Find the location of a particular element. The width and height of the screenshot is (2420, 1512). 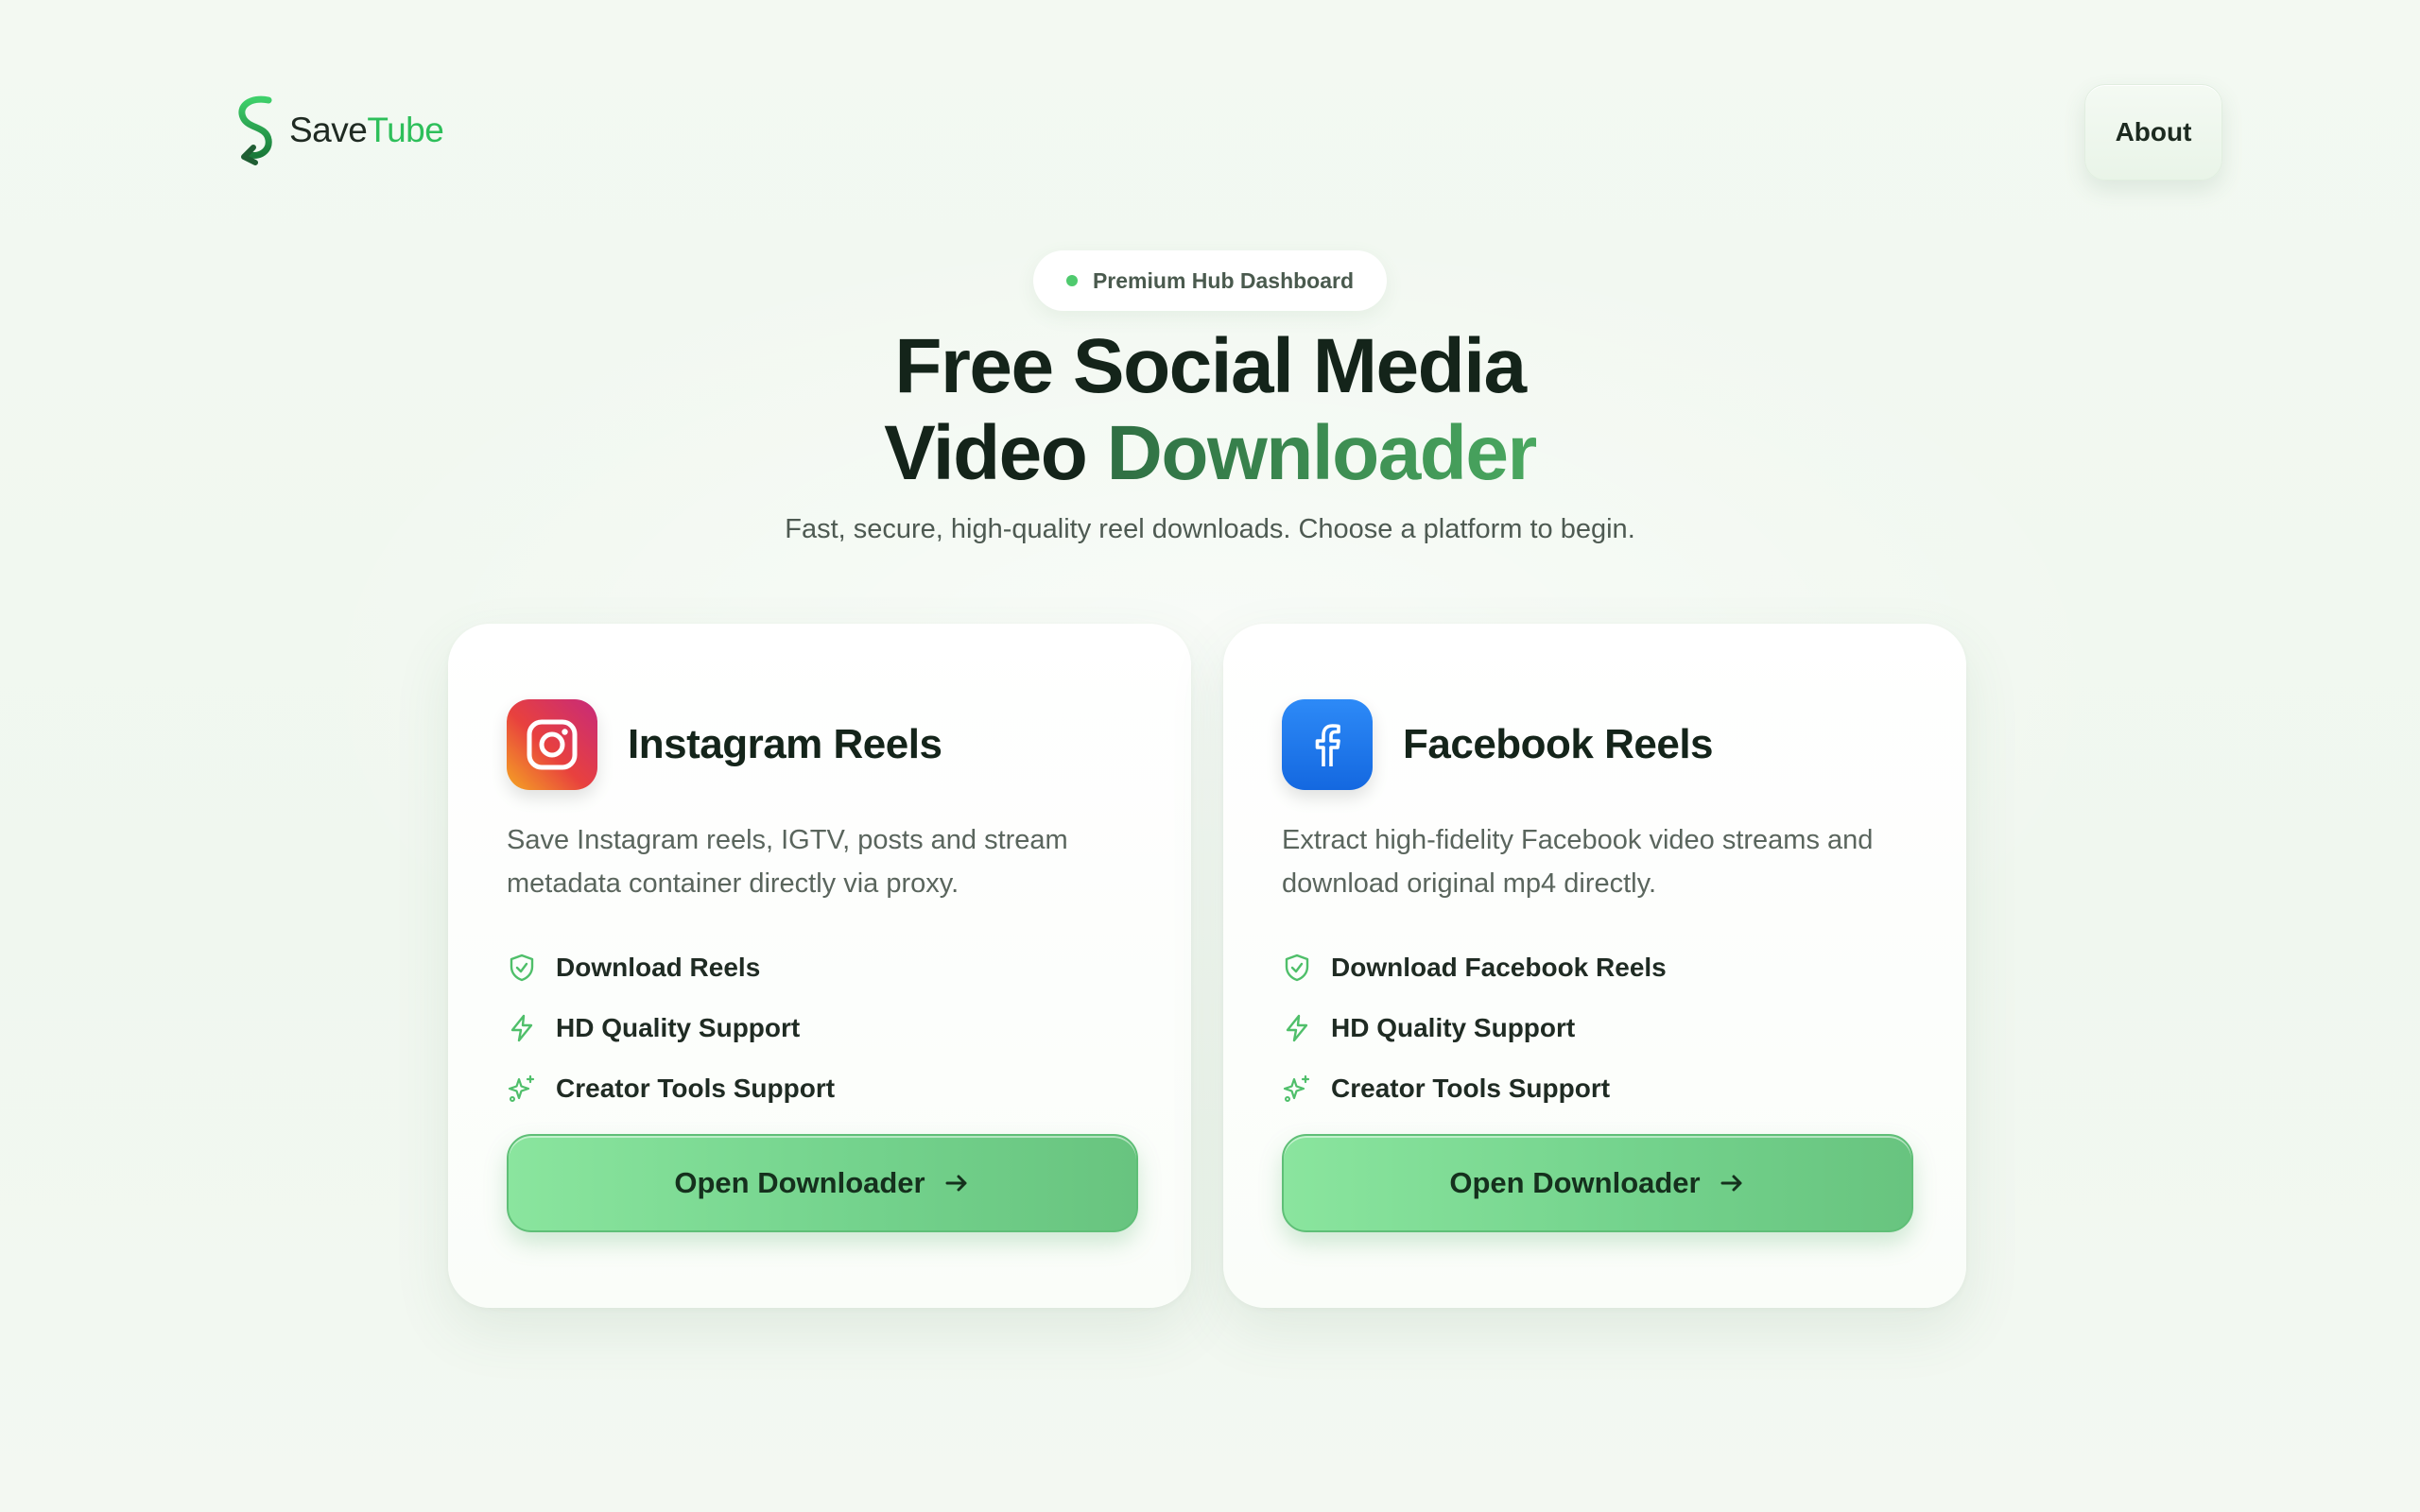

premium-badge: Premium Hub Dashboard is located at coordinates (1210, 280).